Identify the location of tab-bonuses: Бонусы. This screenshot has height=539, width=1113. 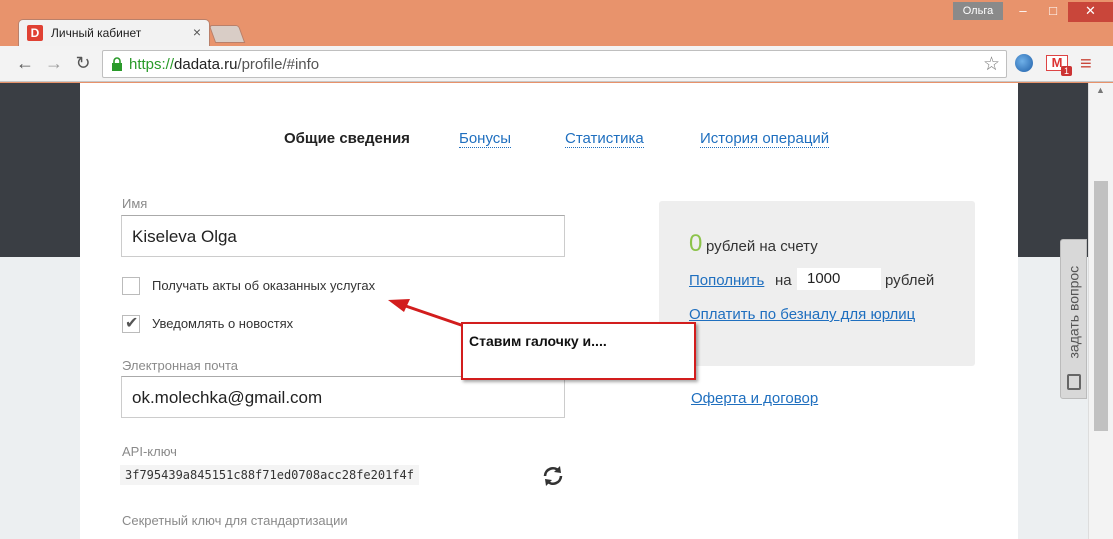
(485, 139).